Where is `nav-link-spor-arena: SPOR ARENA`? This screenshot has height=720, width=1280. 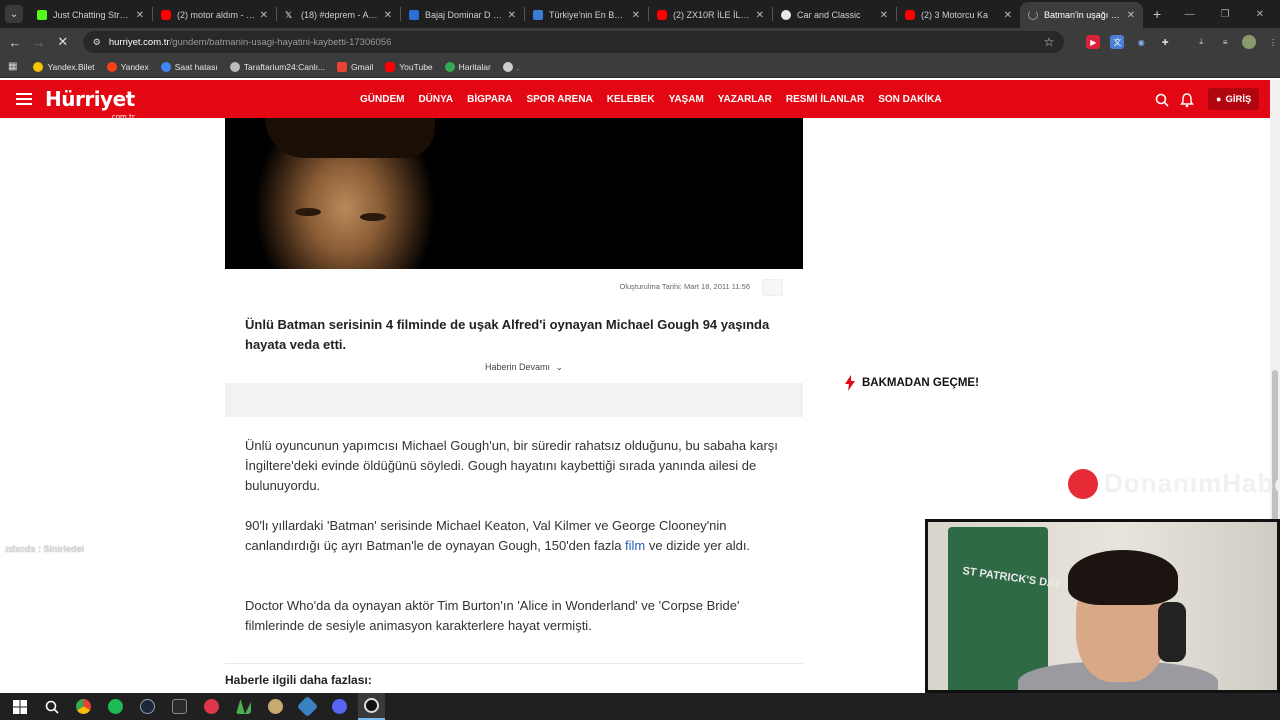 nav-link-spor-arena: SPOR ARENA is located at coordinates (559, 99).